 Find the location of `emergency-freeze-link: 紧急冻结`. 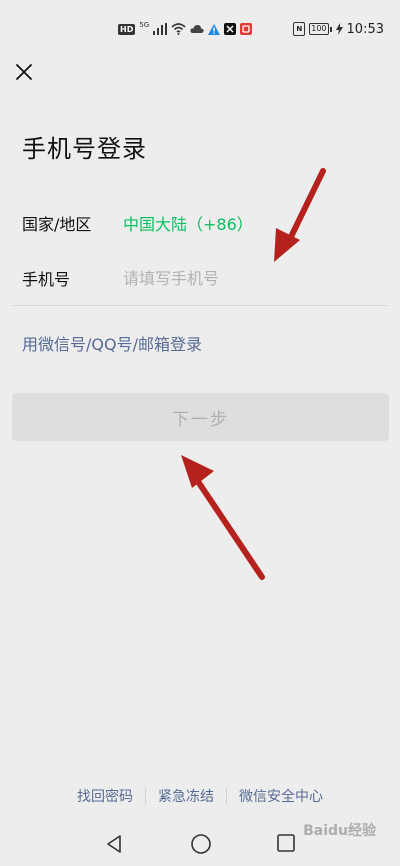

emergency-freeze-link: 紧急冻结 is located at coordinates (186, 796).